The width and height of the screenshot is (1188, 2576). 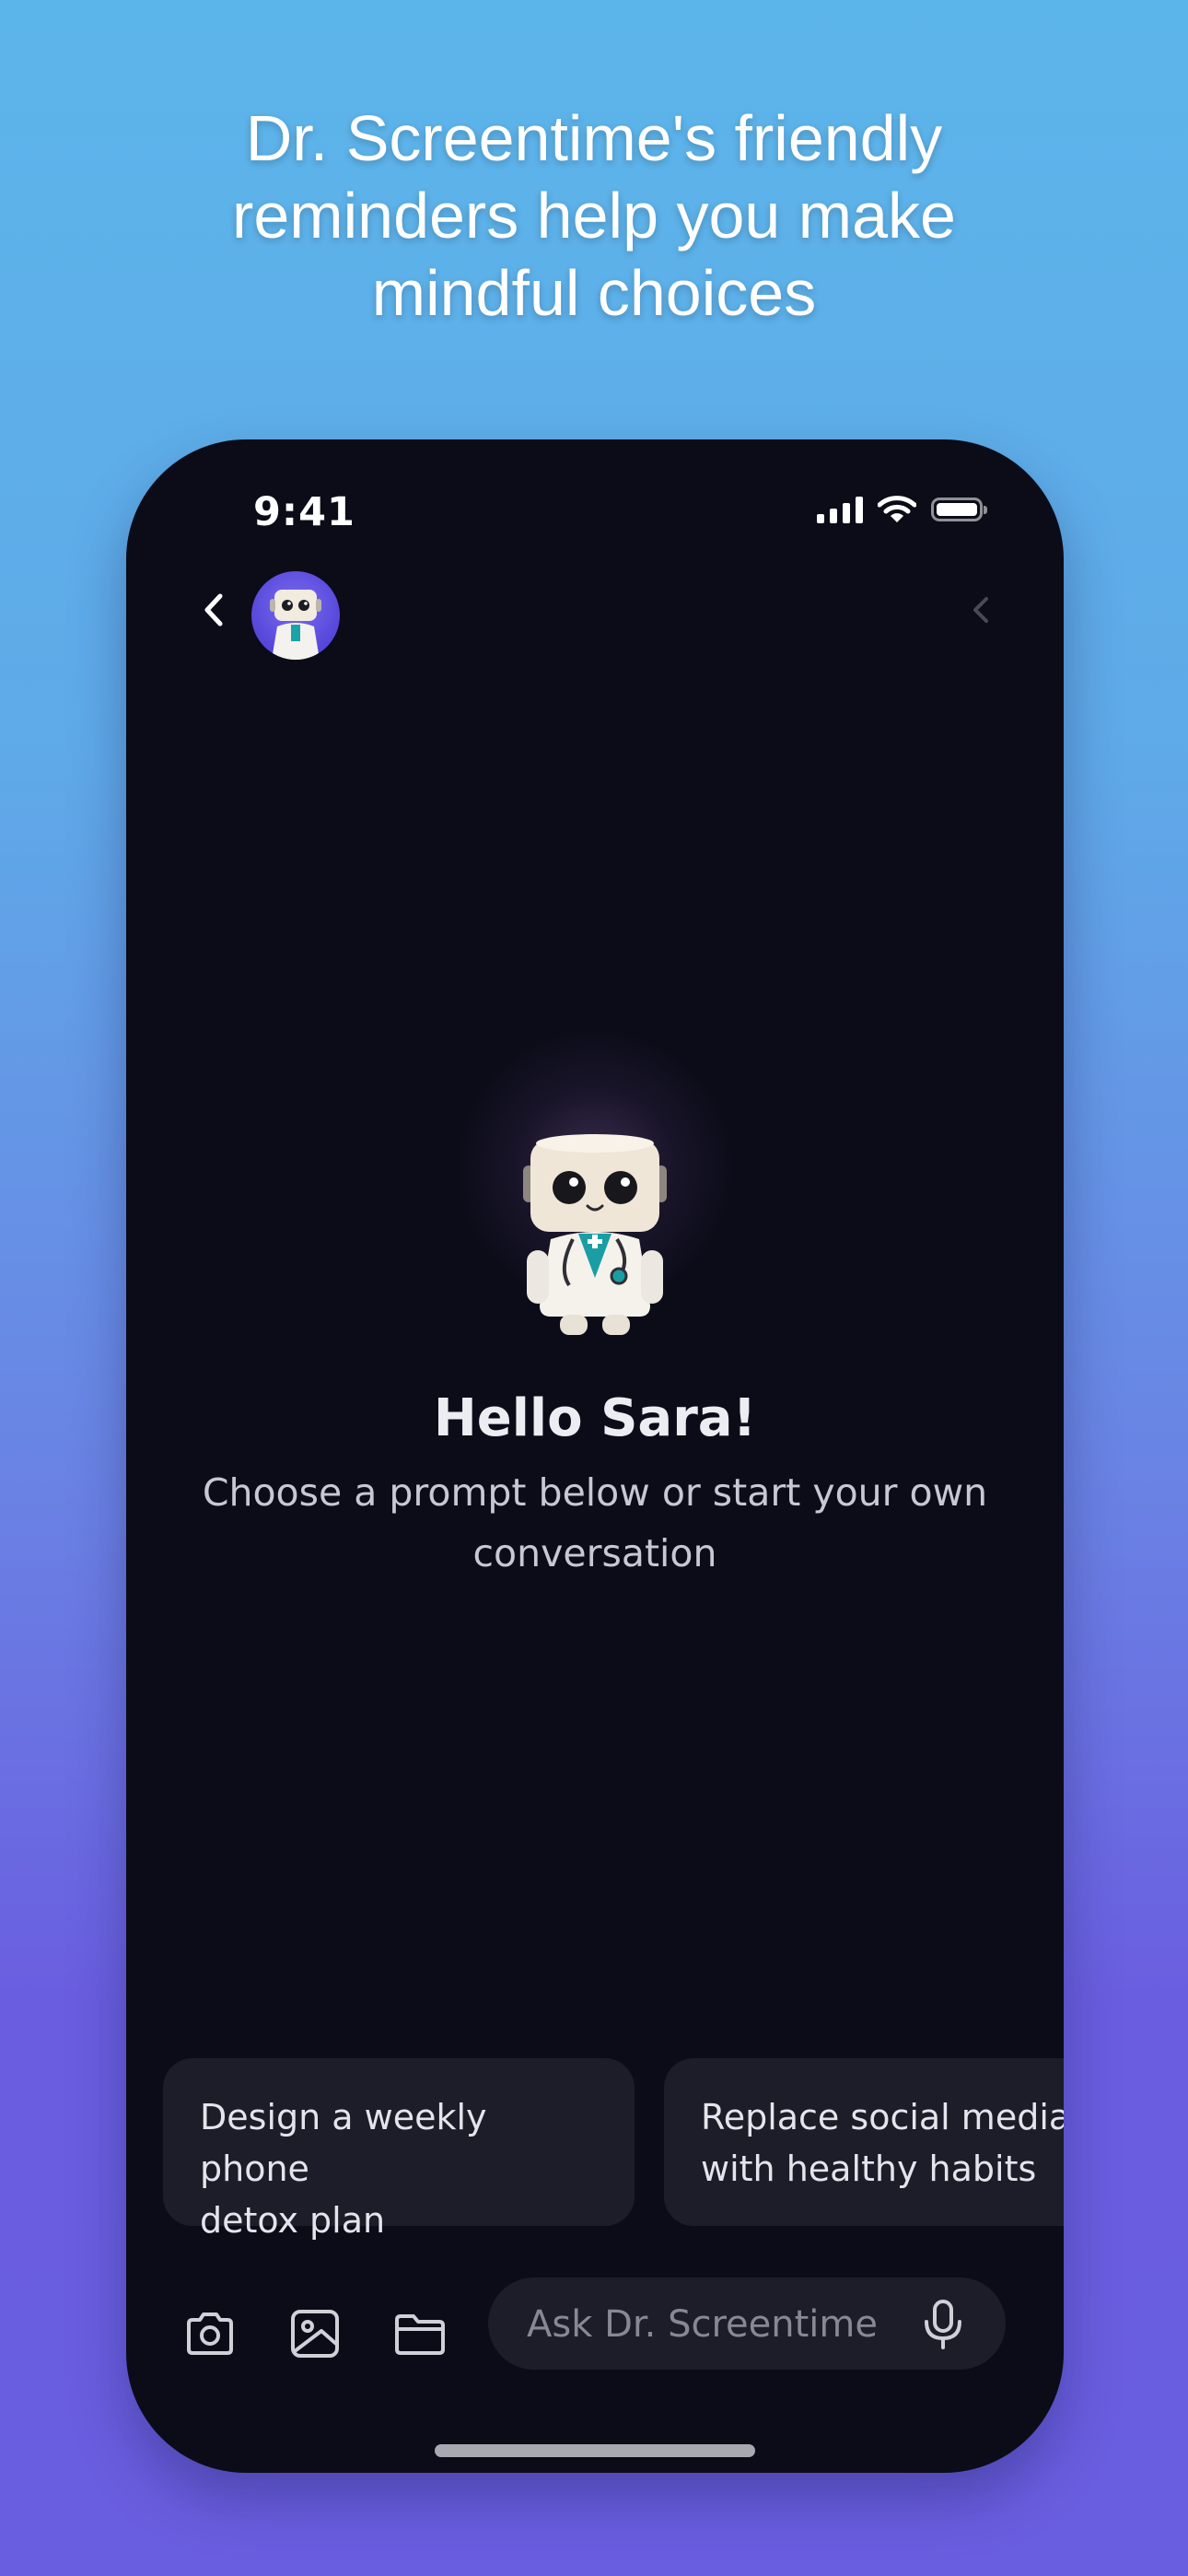 What do you see at coordinates (595, 1234) in the screenshot?
I see `doctor-robot-icon` at bounding box center [595, 1234].